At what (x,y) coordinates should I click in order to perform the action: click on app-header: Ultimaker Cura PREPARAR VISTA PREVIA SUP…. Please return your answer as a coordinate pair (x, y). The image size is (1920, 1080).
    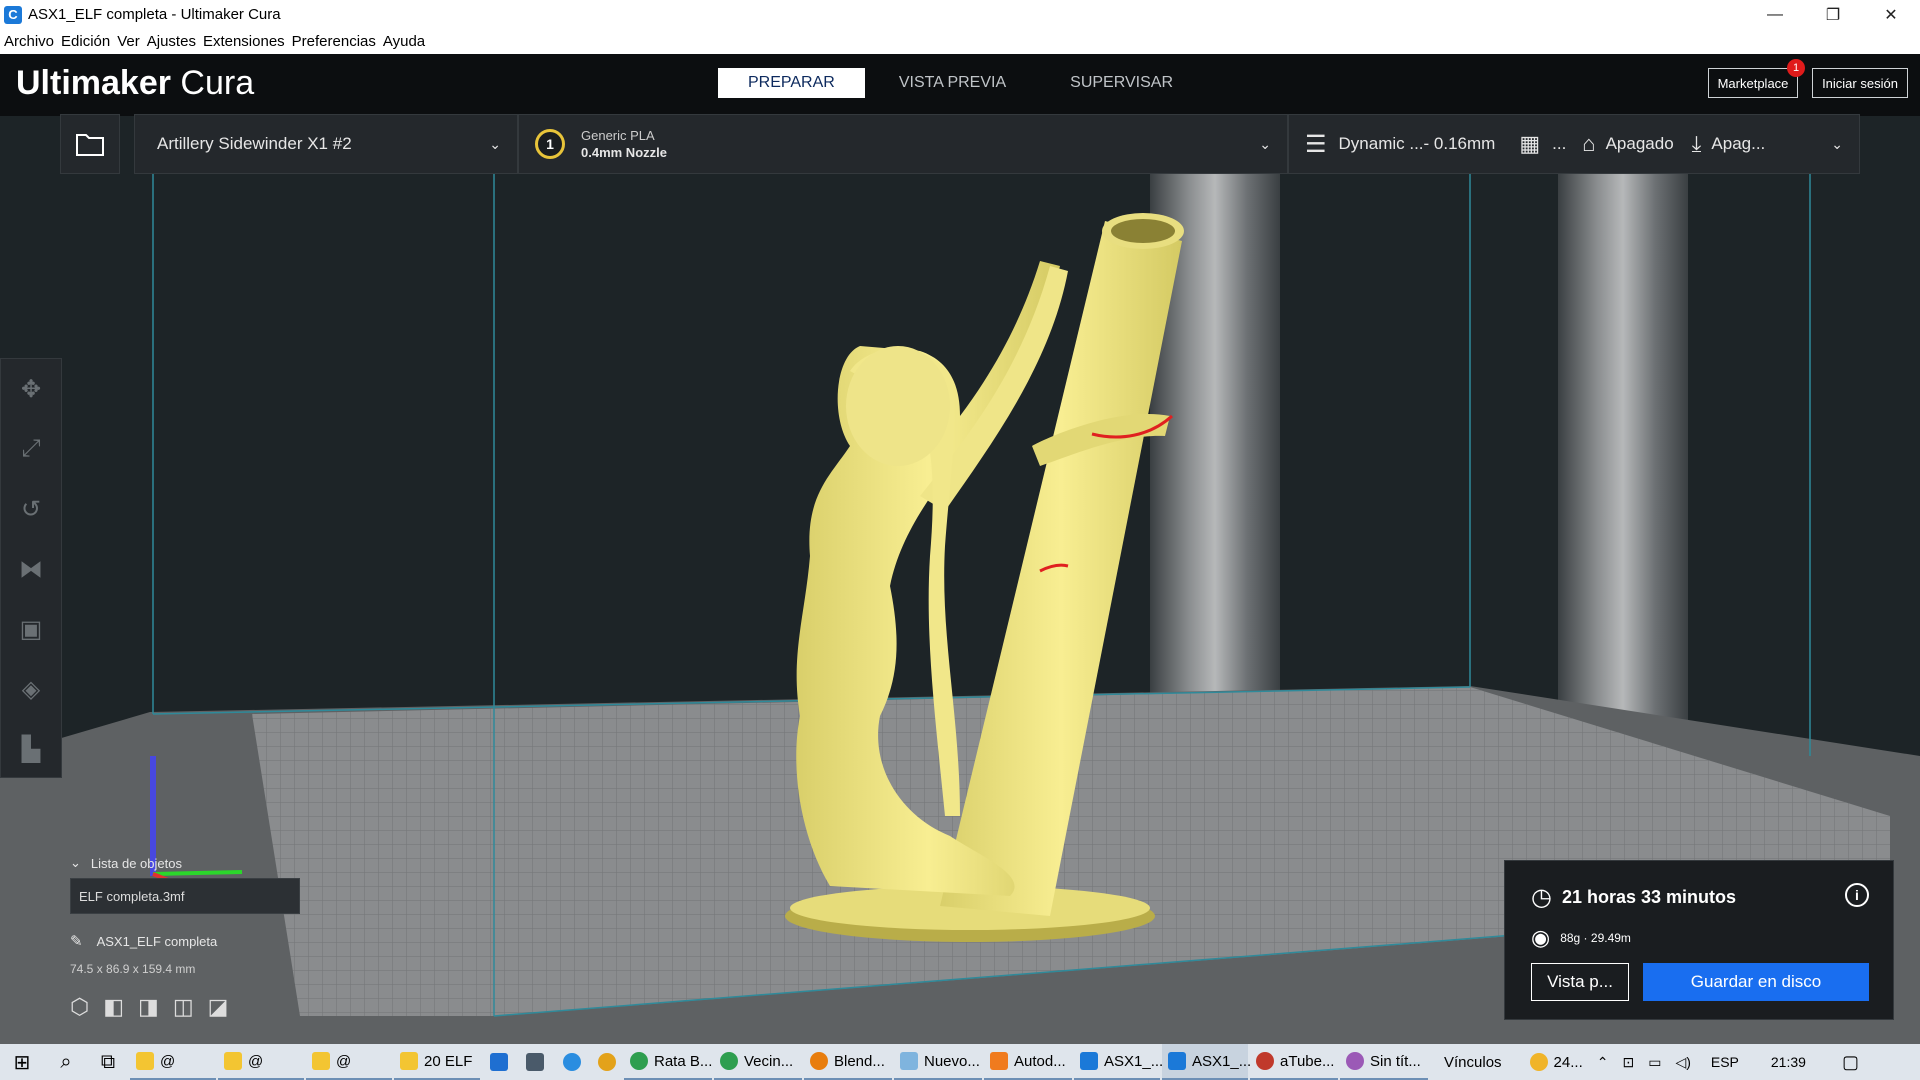
    Looking at the image, I should click on (960, 85).